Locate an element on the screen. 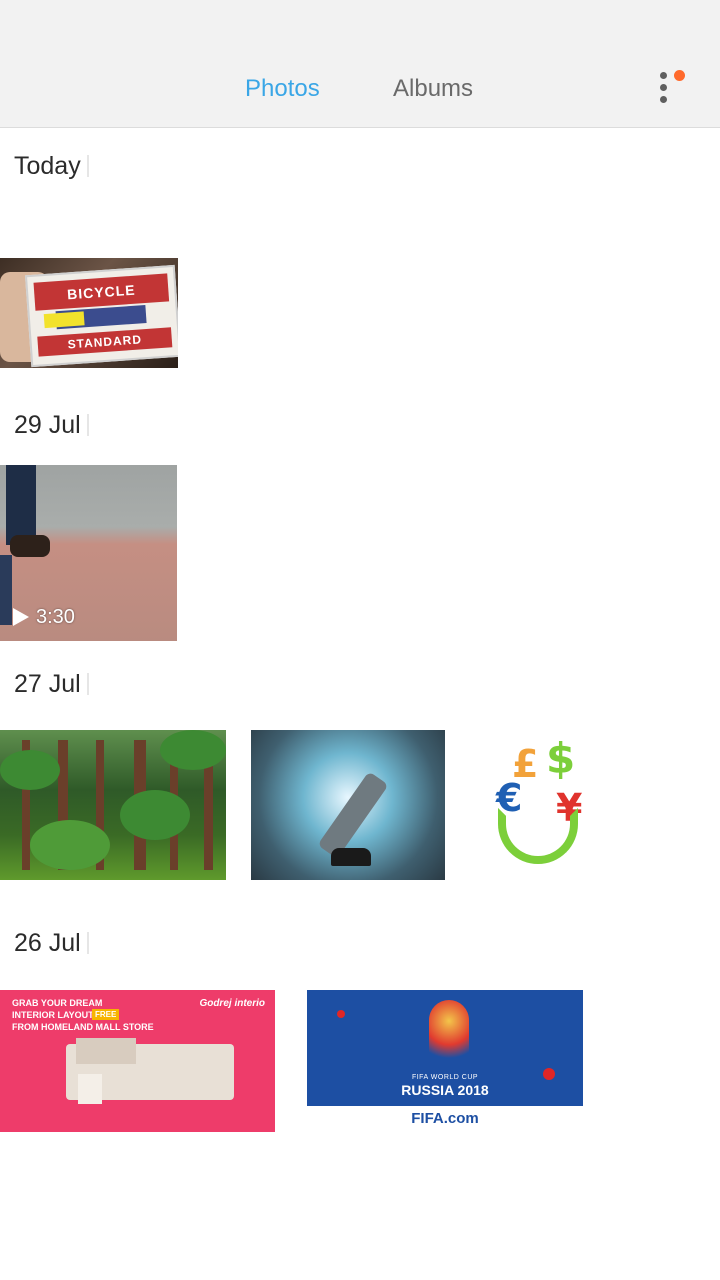 The height and width of the screenshot is (1280, 720). date-header-29-jul: 29 Jul is located at coordinates (51, 425).